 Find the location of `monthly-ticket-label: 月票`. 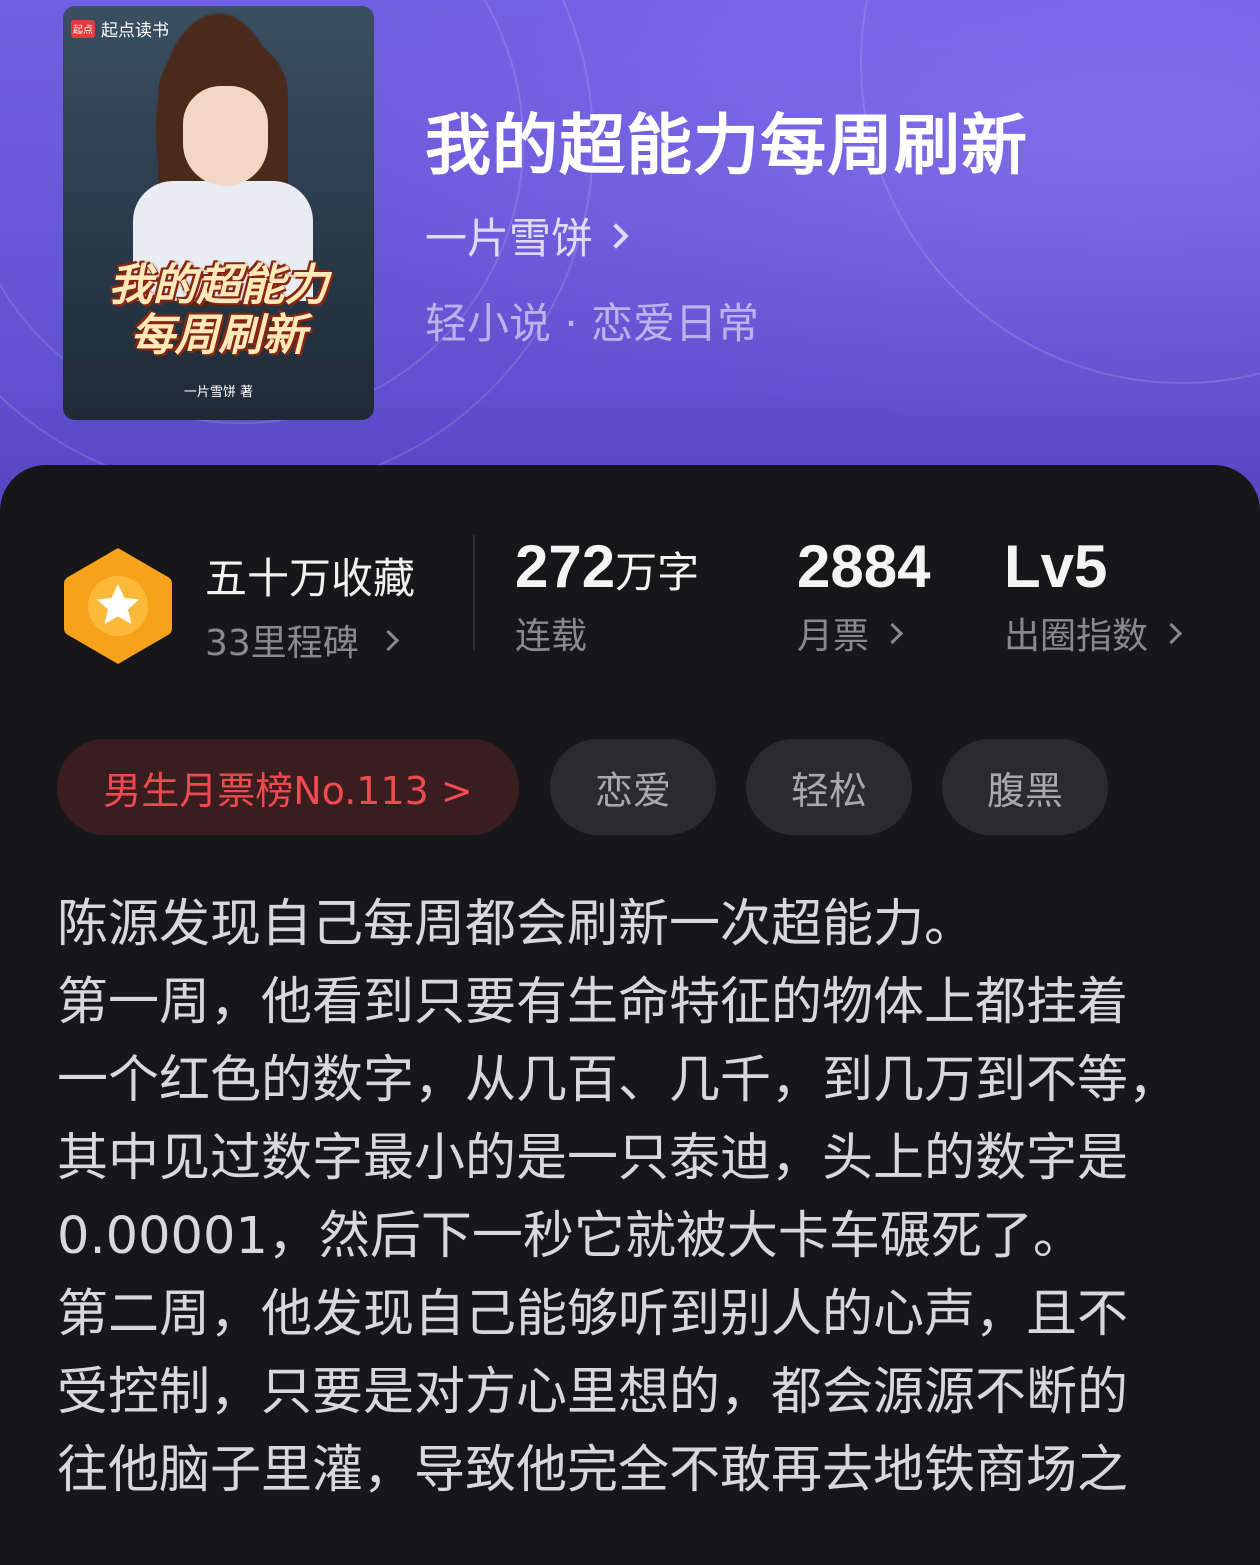

monthly-ticket-label: 月票 is located at coordinates (863, 633).